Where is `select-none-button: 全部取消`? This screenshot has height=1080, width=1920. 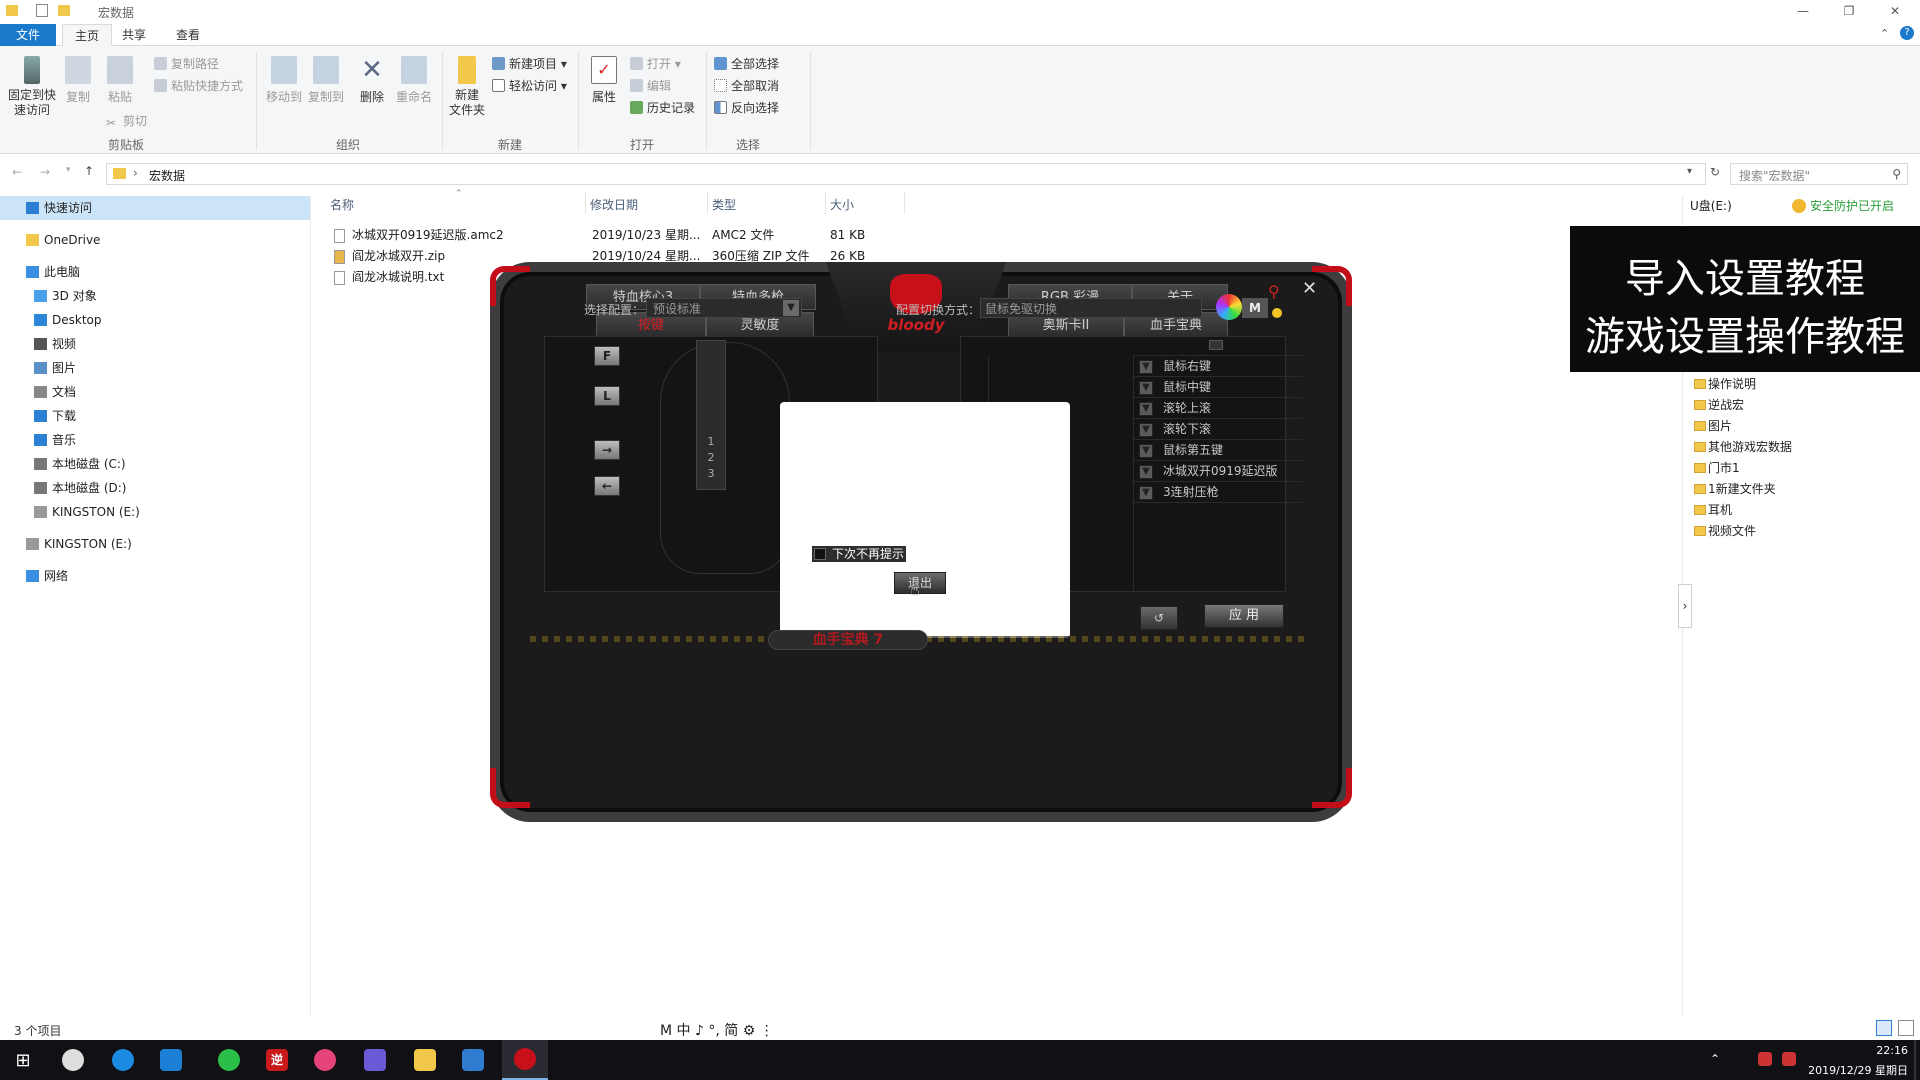
select-none-button: 全部取消 is located at coordinates (746, 85).